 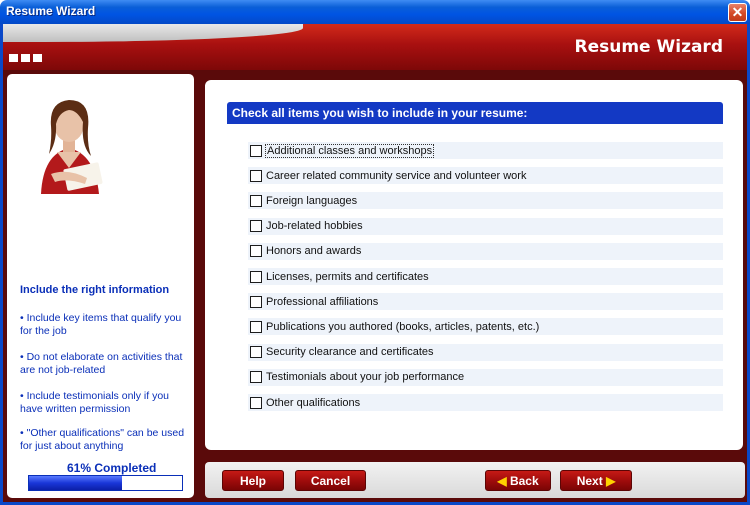 I want to click on checkbox-label: Other qualifications, so click(x=313, y=403).